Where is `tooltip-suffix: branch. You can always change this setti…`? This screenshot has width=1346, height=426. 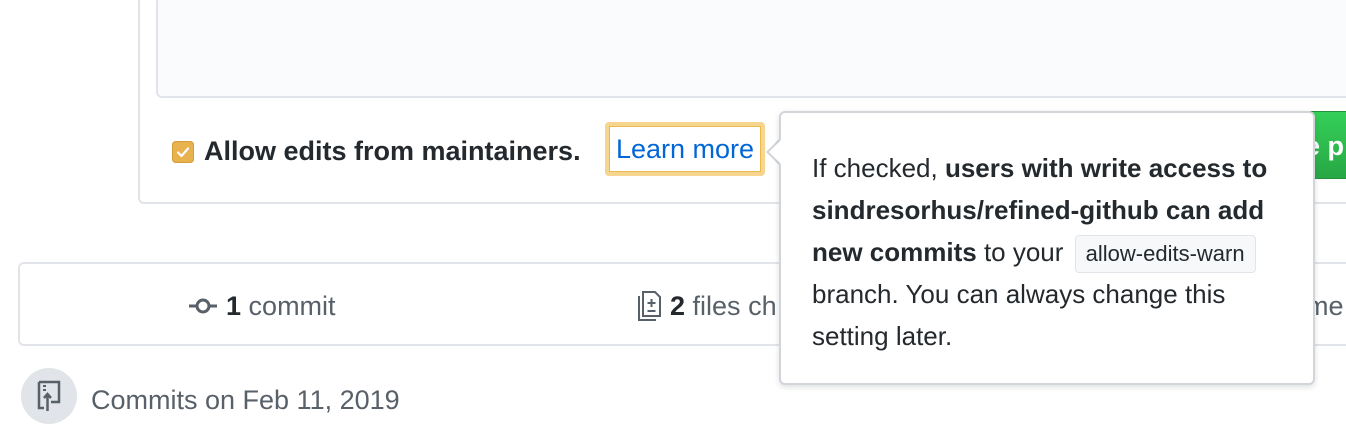
tooltip-suffix: branch. You can always change this setti… is located at coordinates (1019, 315).